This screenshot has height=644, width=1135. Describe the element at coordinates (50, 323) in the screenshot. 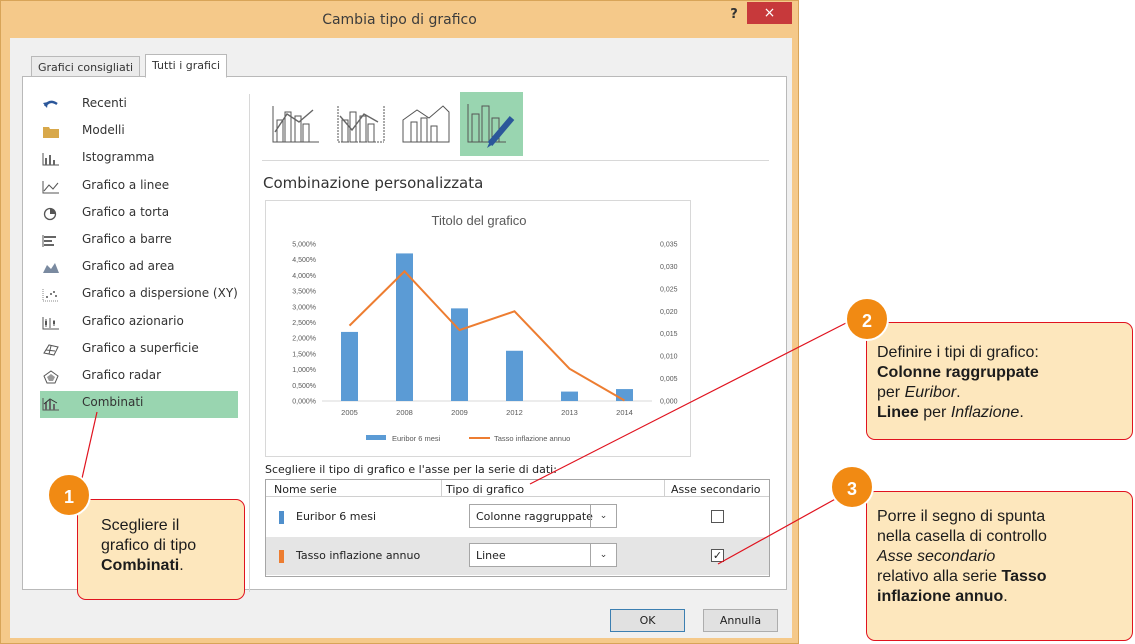

I see `stock-chart-icon` at that location.